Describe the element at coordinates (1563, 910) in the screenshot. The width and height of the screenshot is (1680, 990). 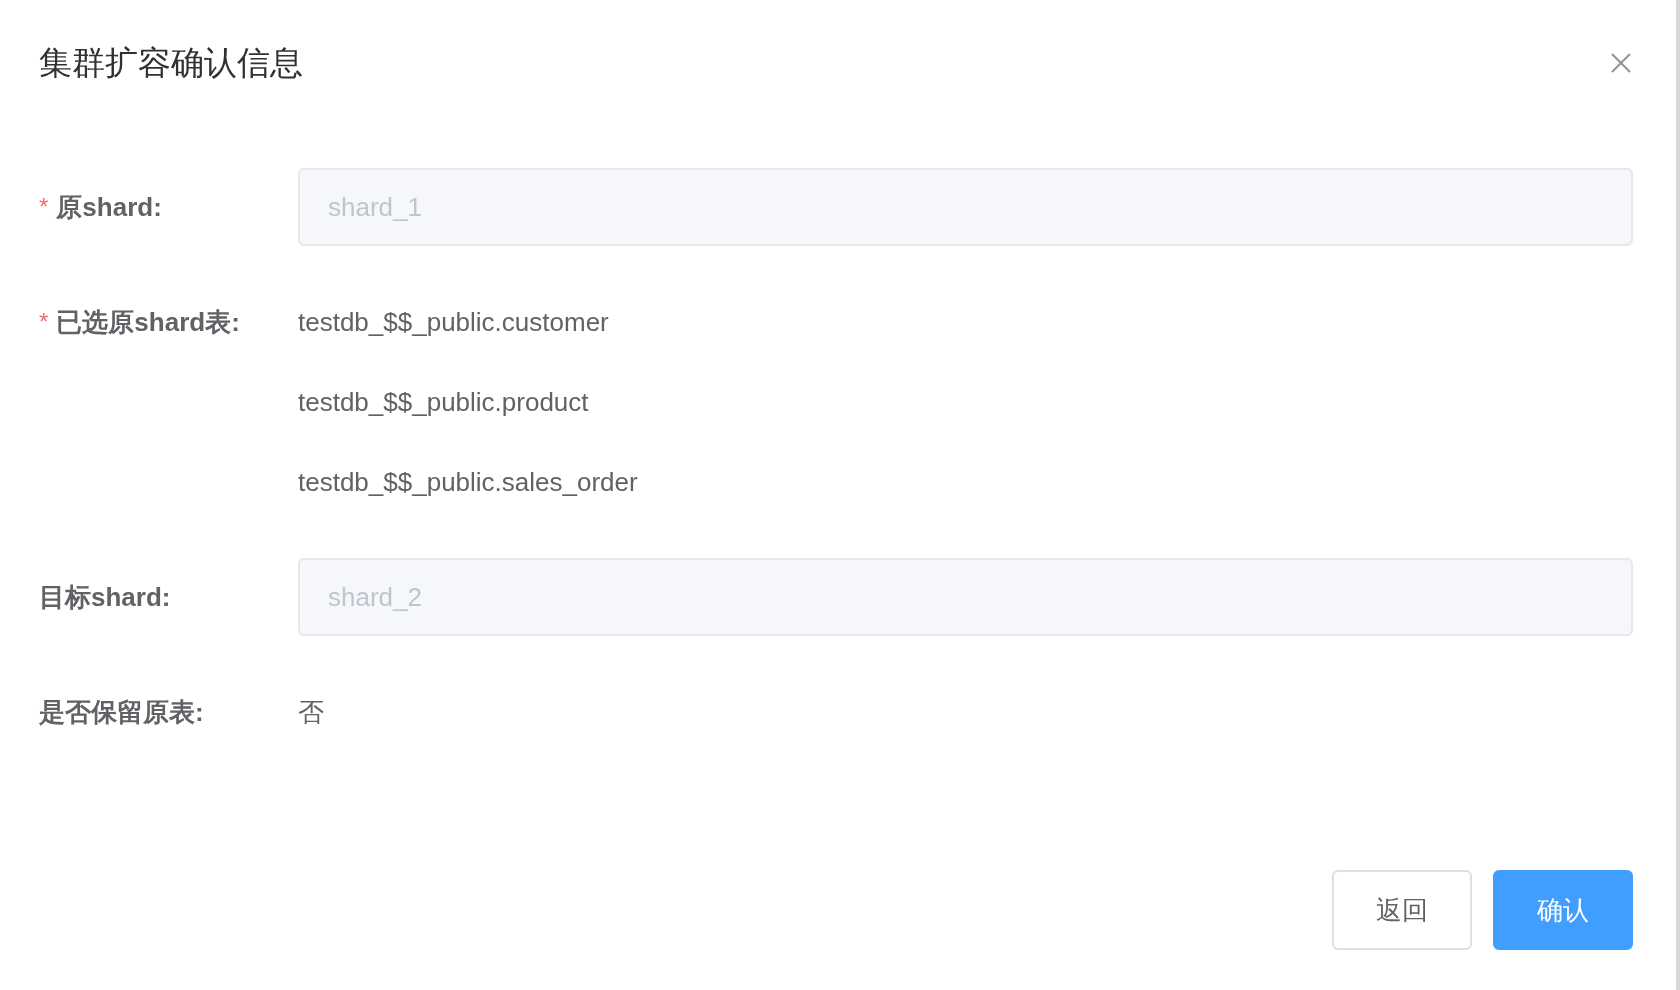
I see `confirm-button: 确认` at that location.